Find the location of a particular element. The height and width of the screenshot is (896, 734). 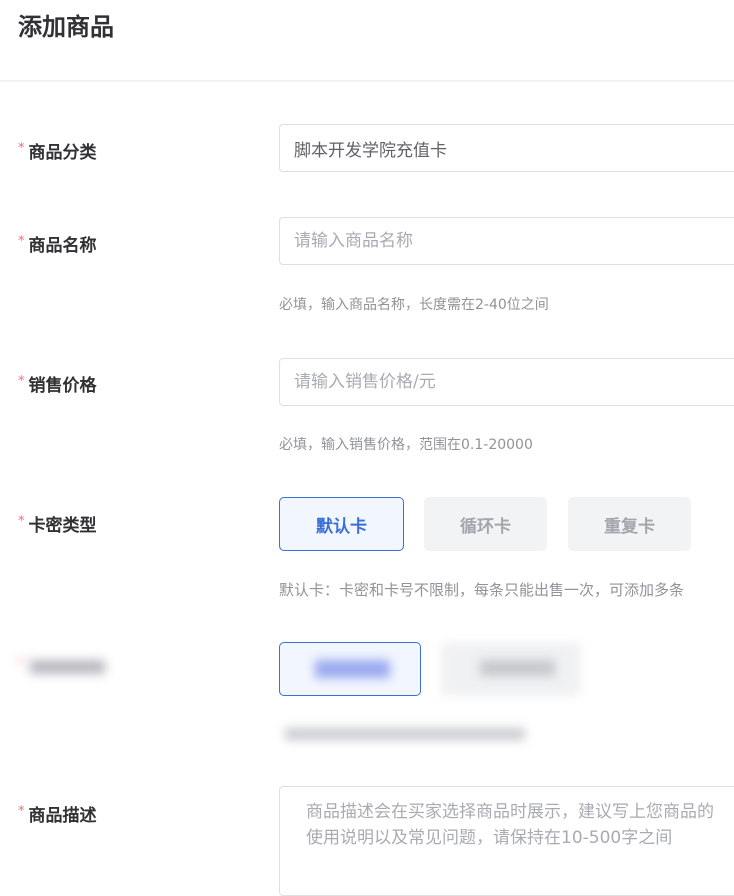

category-label: * 商品分类 is located at coordinates (57, 152).